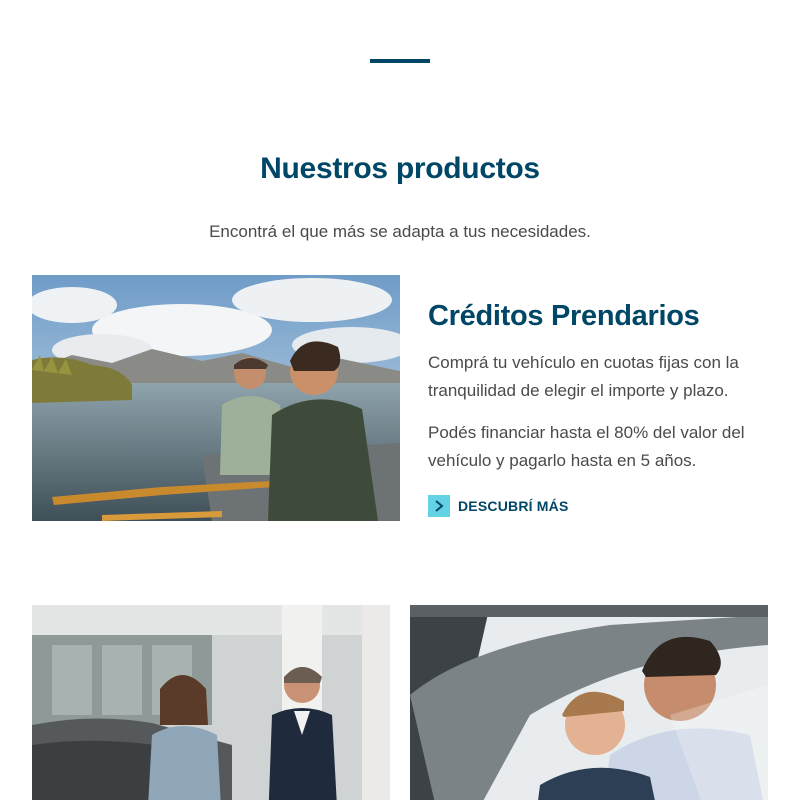 Image resolution: width=800 pixels, height=800 pixels. What do you see at coordinates (439, 506) in the screenshot?
I see `chevron-right-icon` at bounding box center [439, 506].